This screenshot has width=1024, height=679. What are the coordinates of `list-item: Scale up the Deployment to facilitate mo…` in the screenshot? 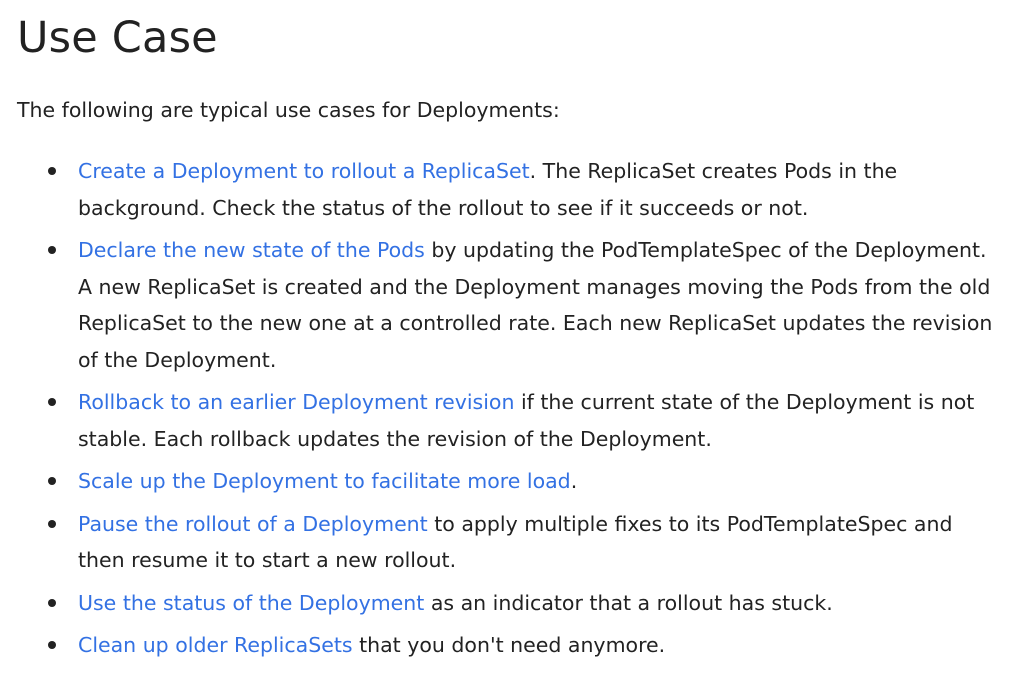 It's located at (522, 481).